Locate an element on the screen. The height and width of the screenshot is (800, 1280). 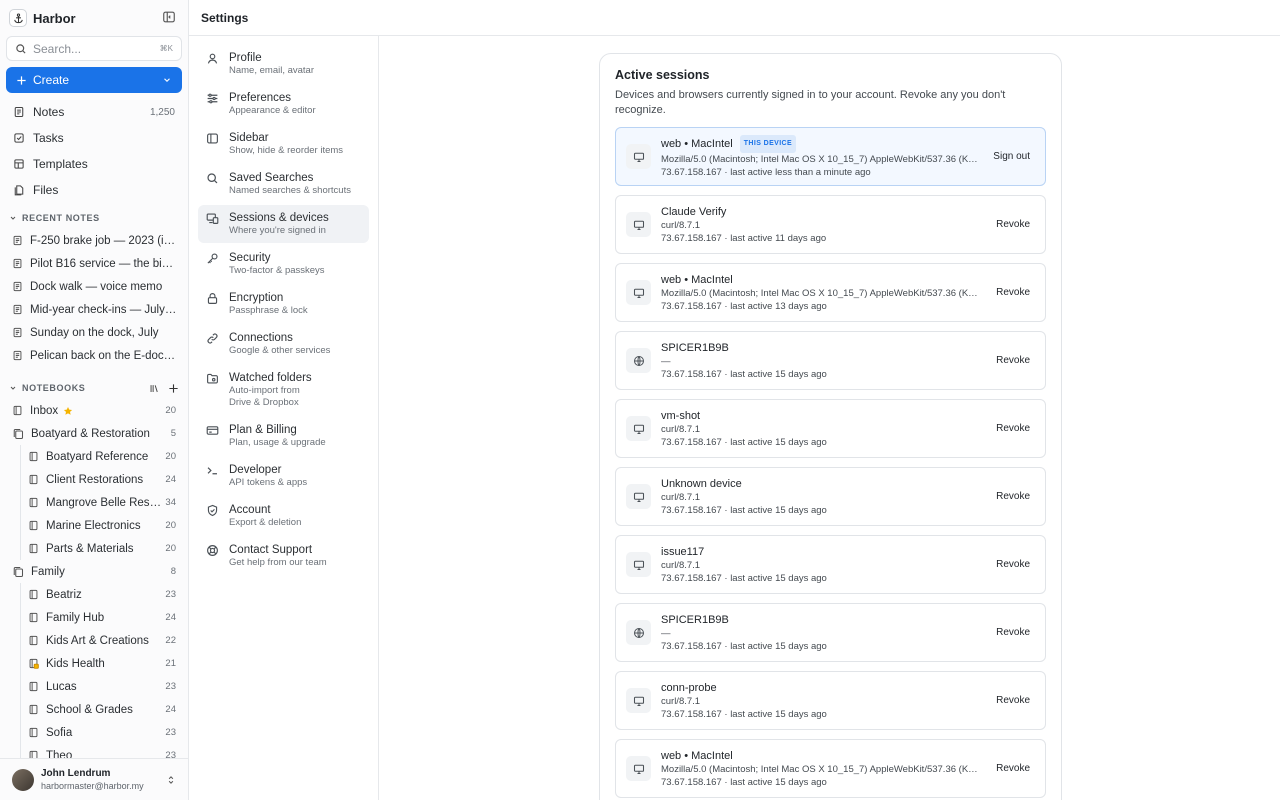
notebook-count: 21 is located at coordinates (170, 663).